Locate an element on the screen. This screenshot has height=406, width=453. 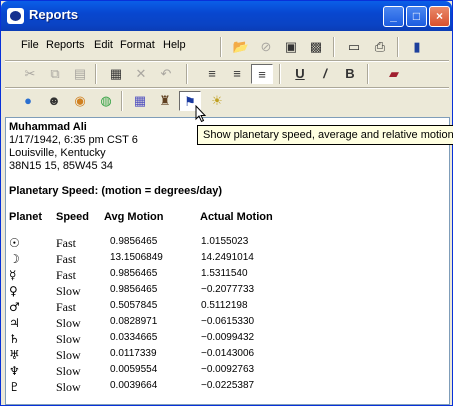
print-icon: ⎙ is located at coordinates (380, 47).